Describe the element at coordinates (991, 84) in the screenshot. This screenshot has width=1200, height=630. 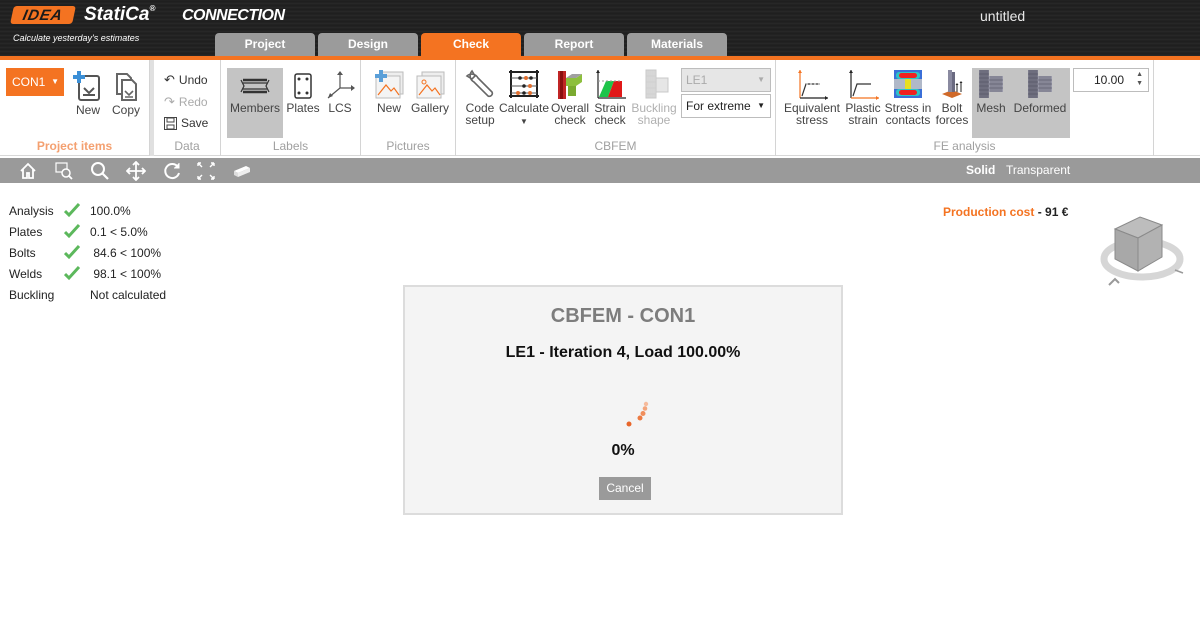
I see `mesh-icon` at that location.